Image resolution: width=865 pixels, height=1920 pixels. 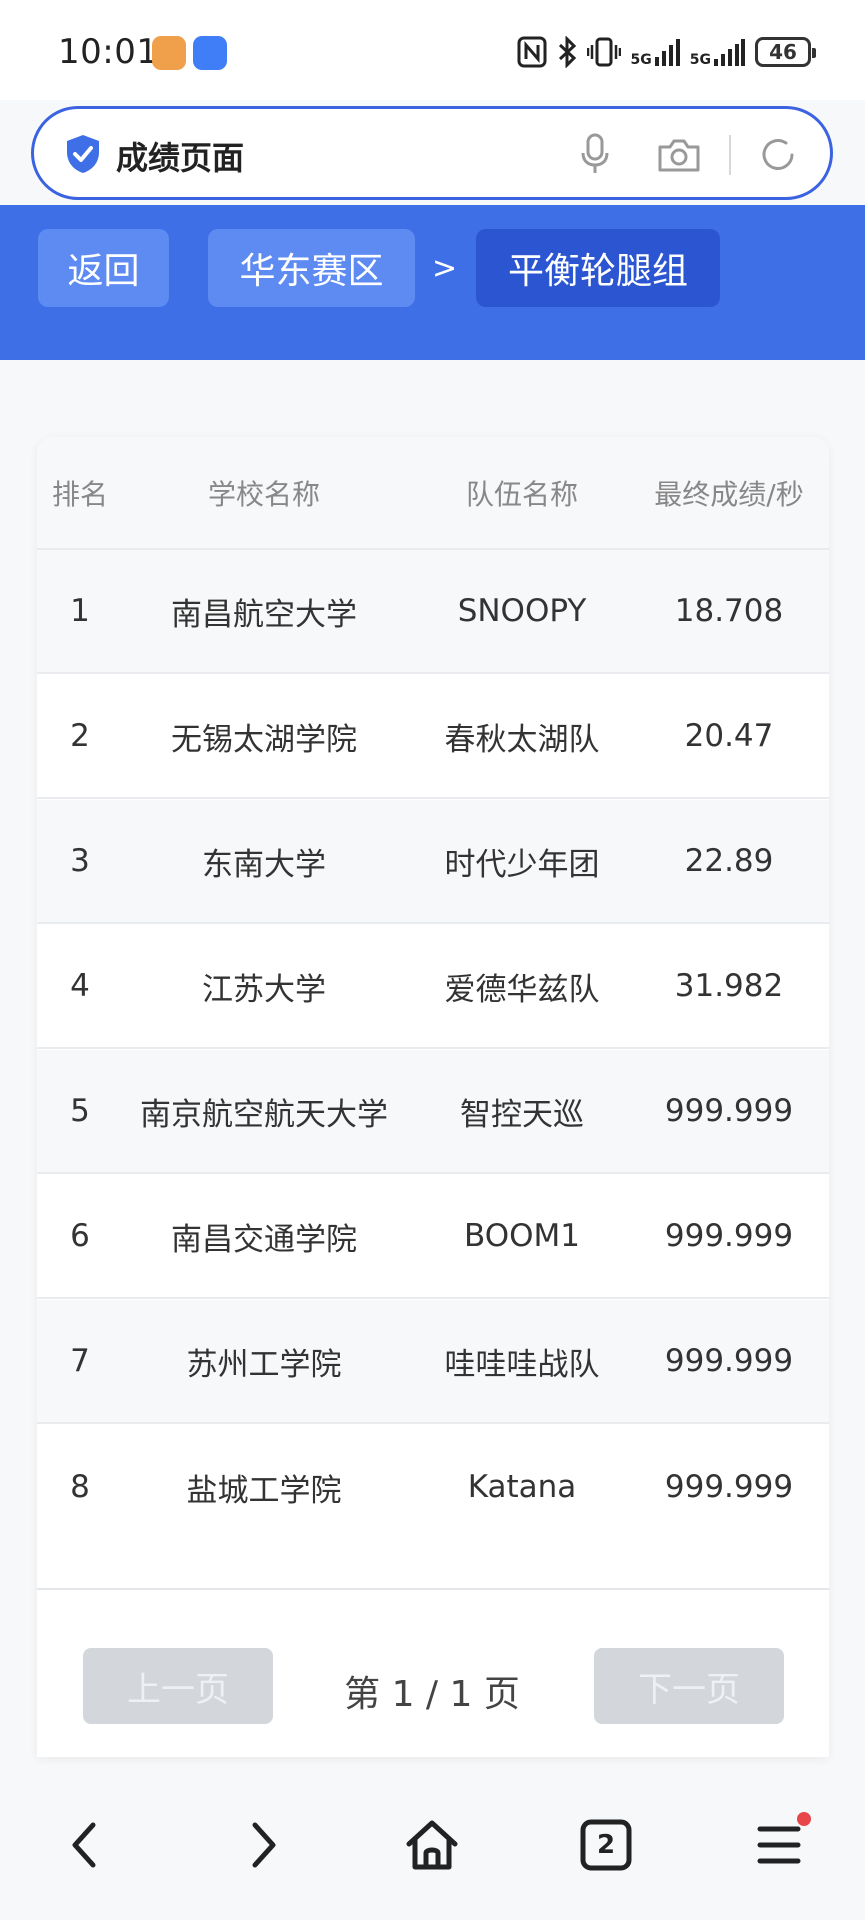 What do you see at coordinates (689, 1686) in the screenshot?
I see `next-page-button: 下一页` at bounding box center [689, 1686].